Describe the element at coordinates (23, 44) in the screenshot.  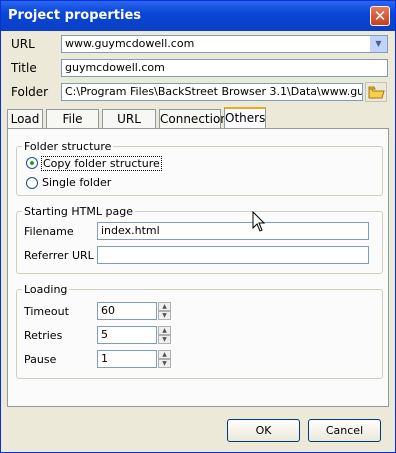
I see `url-label: URL` at that location.